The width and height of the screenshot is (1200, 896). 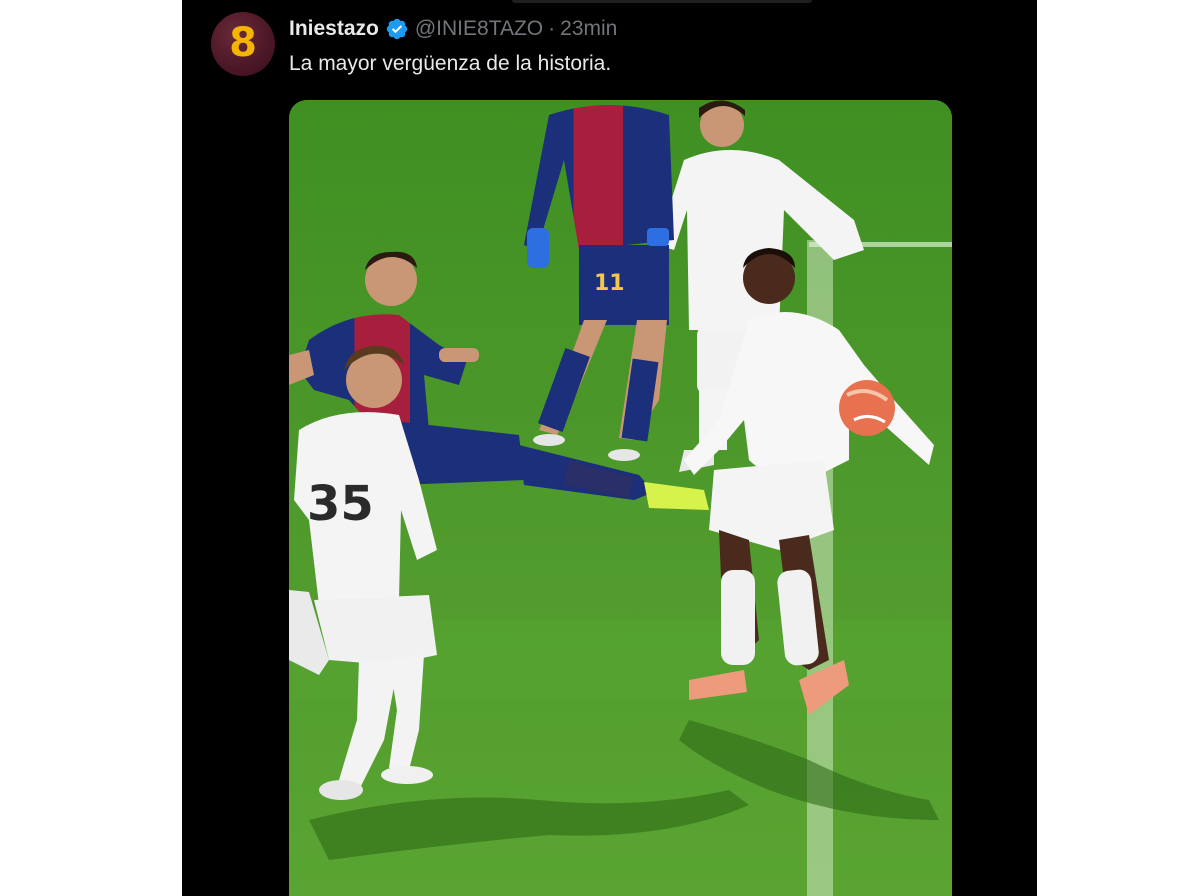 I want to click on jersey-number-35: 35, so click(x=340, y=504).